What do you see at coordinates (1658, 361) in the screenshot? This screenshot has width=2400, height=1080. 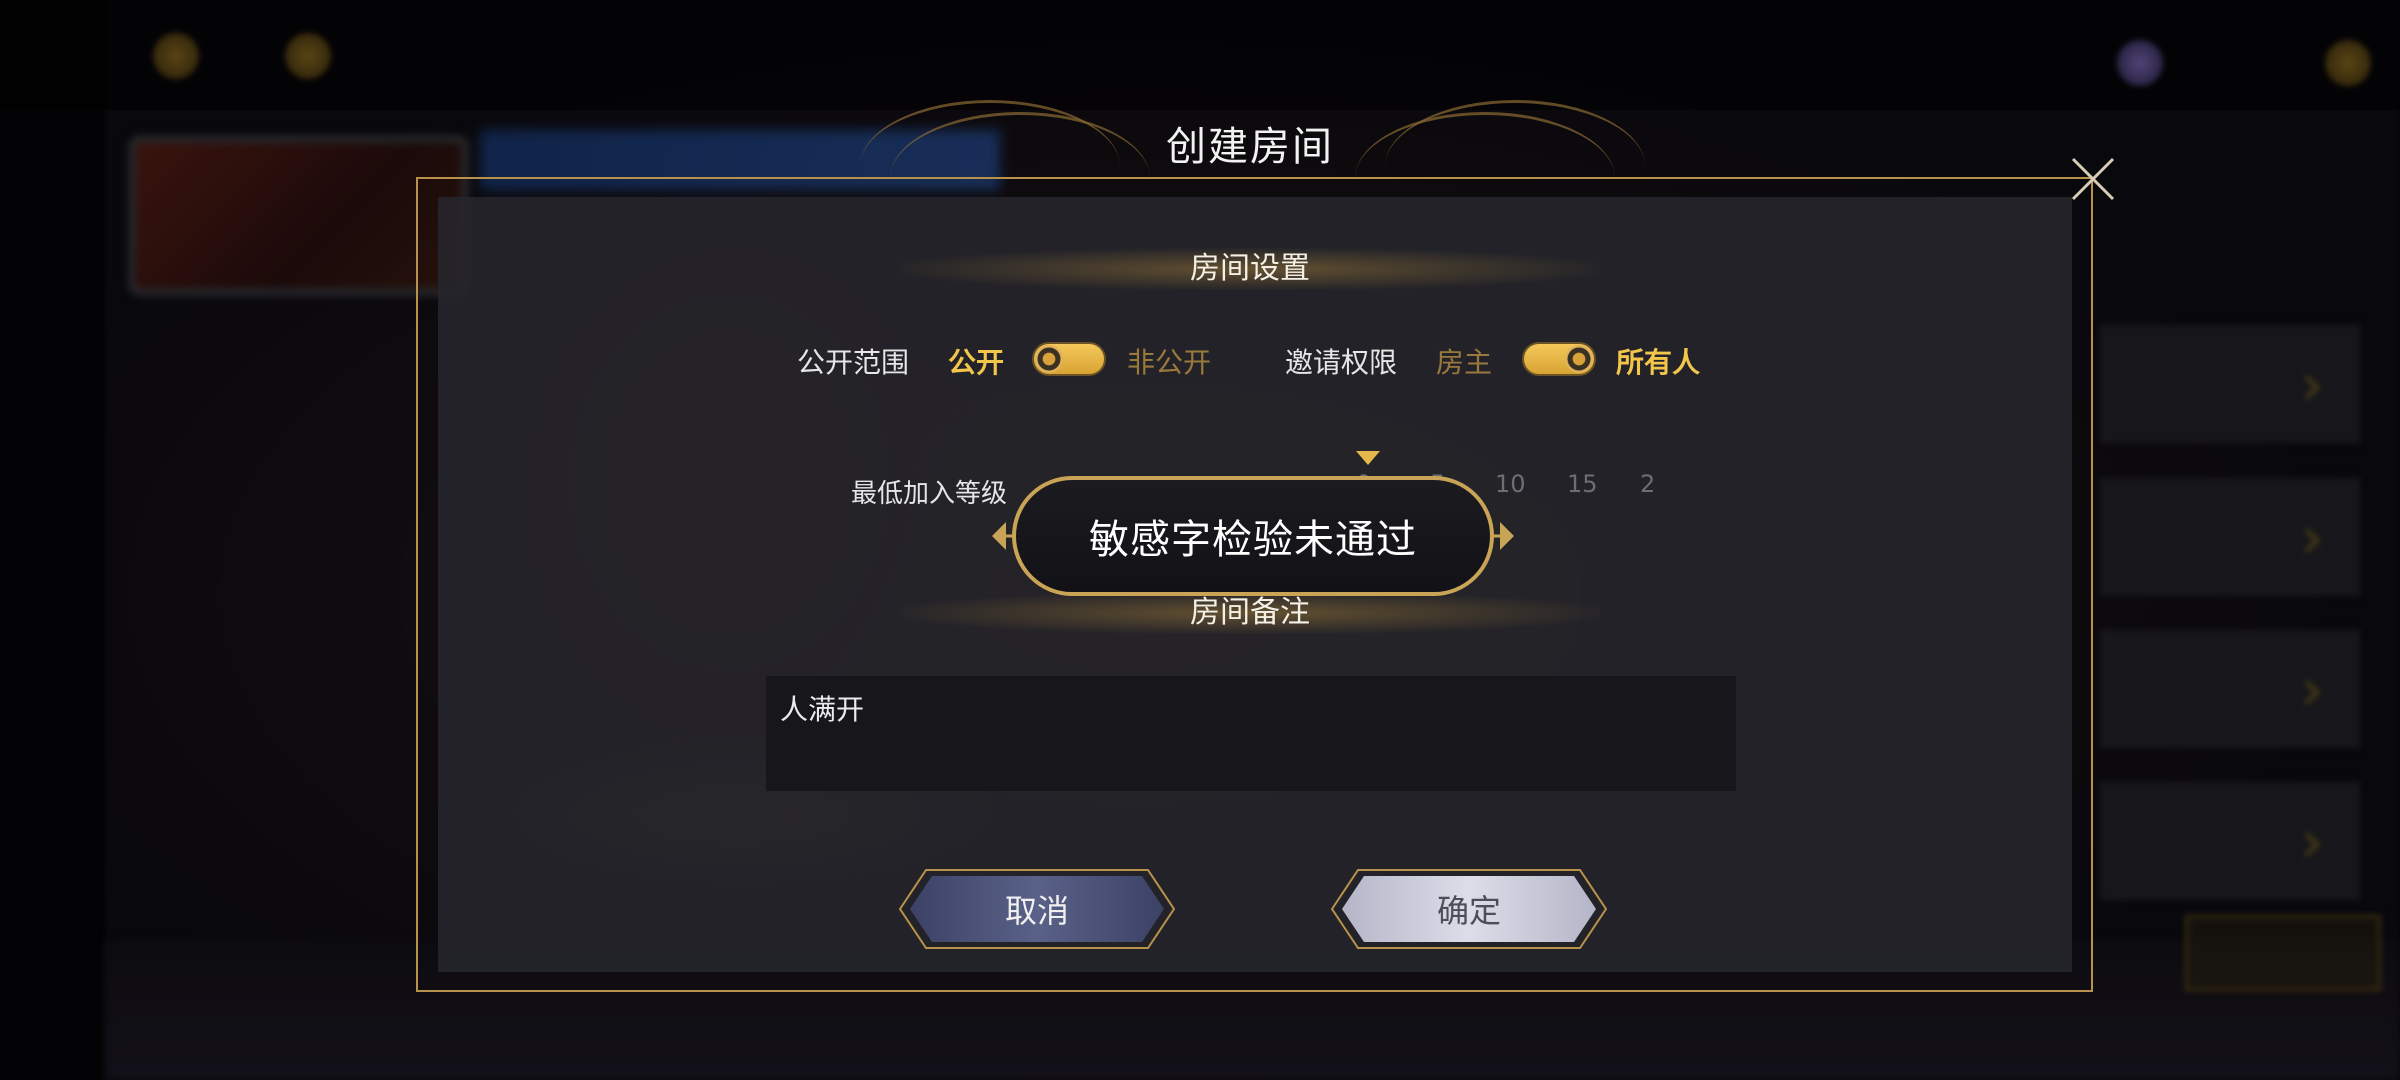 I see `invite-option-everyone: 所有人` at bounding box center [1658, 361].